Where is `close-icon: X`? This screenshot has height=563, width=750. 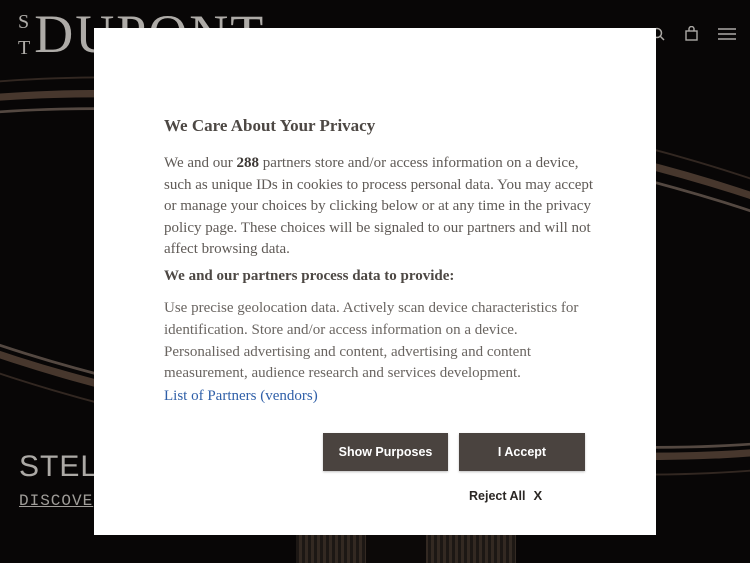 close-icon: X is located at coordinates (538, 495).